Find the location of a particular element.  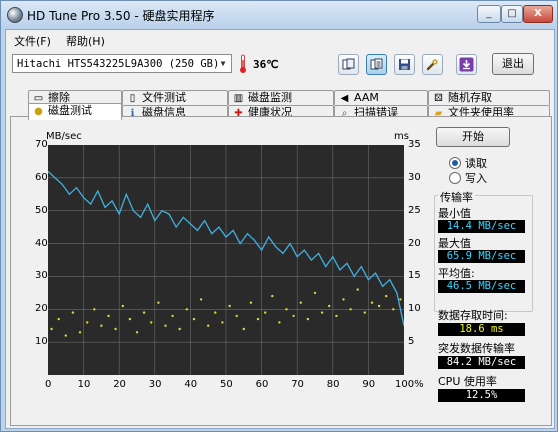

tab-file-test: ▯ 文件测试 is located at coordinates (175, 97).